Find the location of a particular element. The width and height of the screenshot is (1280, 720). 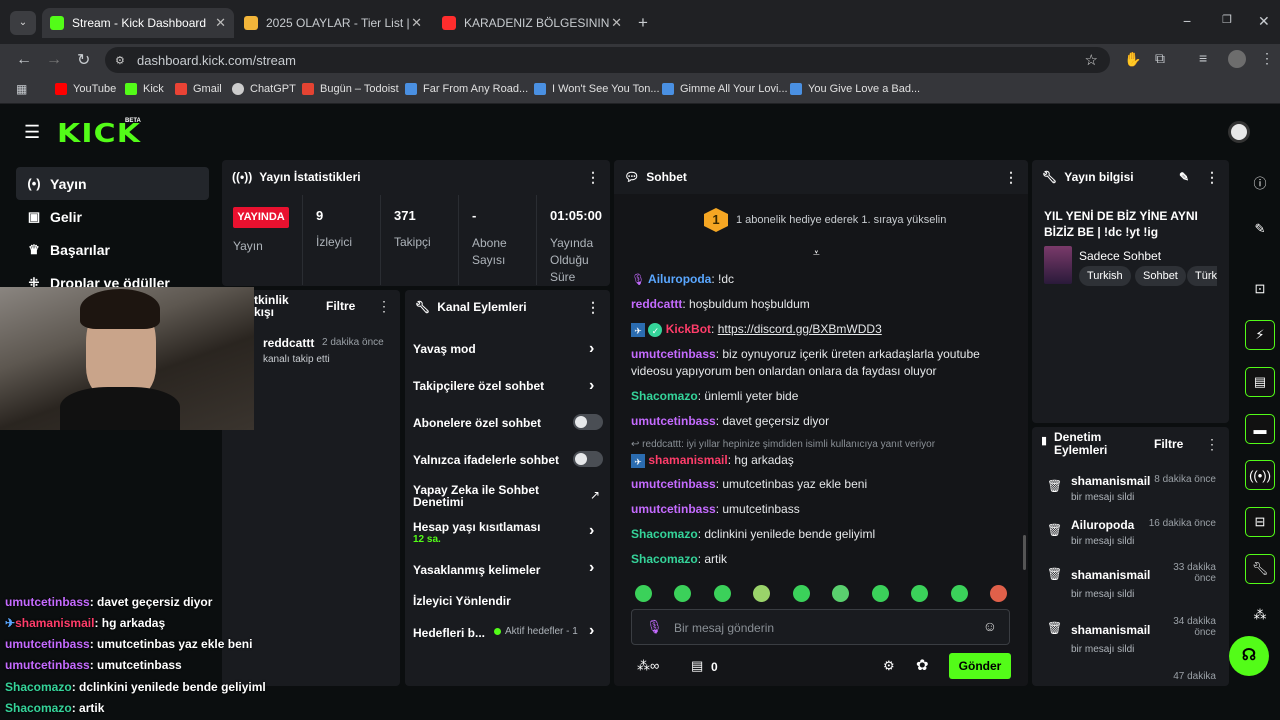

notes-icon: ▤ is located at coordinates (1260, 382).